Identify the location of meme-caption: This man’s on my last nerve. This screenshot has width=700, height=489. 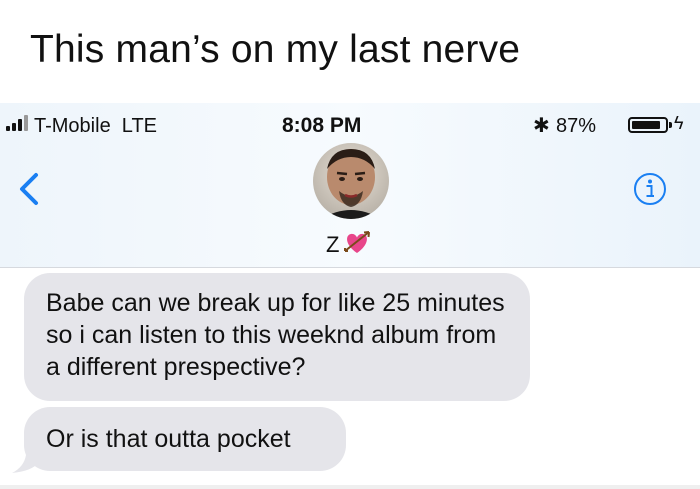
(275, 49).